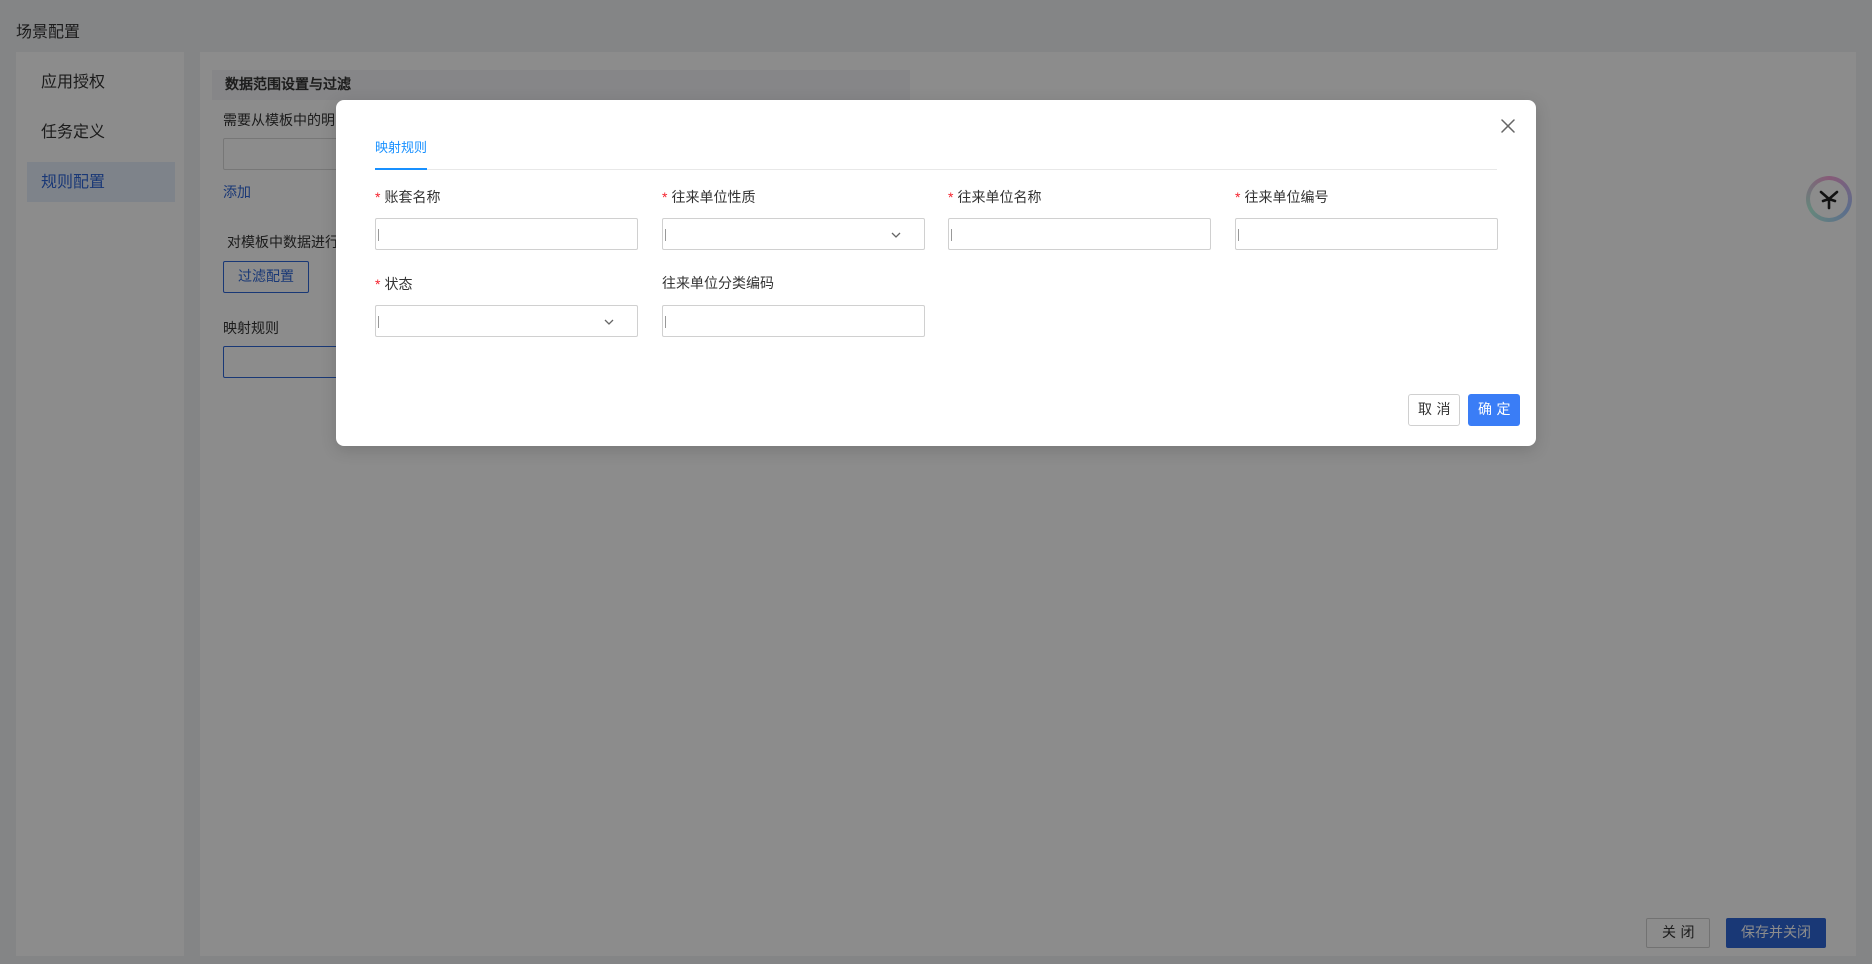 Image resolution: width=1872 pixels, height=964 pixels. Describe the element at coordinates (995, 197) in the screenshot. I see `field-label: * 往来单位名称` at that location.